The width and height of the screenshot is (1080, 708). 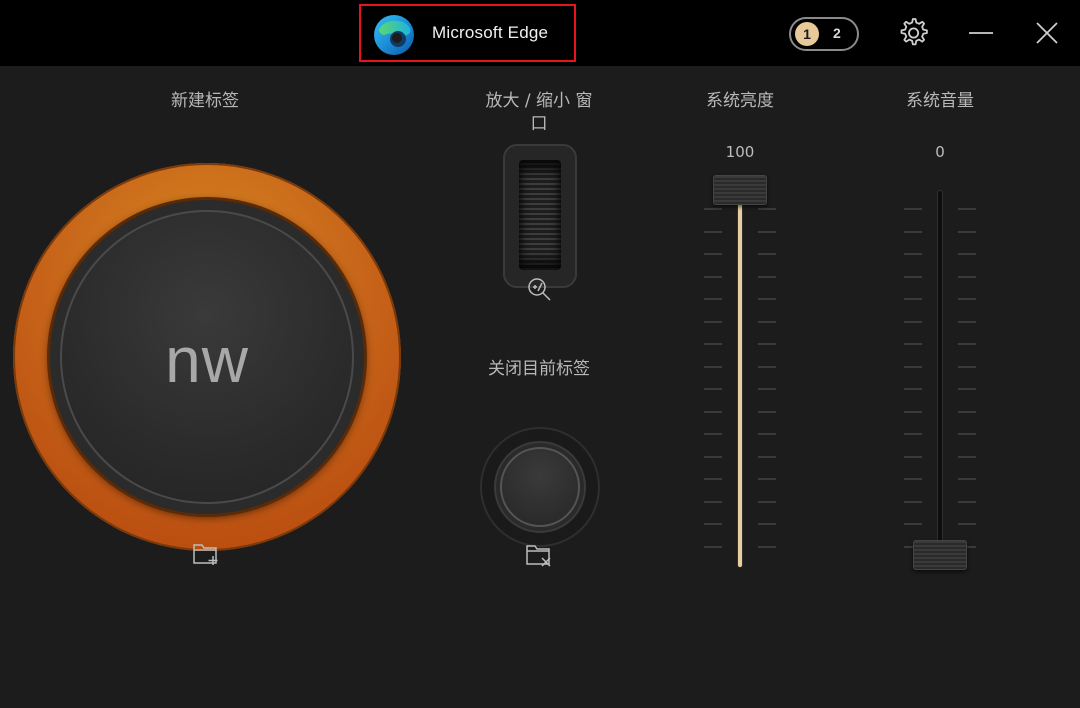 I want to click on brightness-value: 100, so click(x=740, y=152).